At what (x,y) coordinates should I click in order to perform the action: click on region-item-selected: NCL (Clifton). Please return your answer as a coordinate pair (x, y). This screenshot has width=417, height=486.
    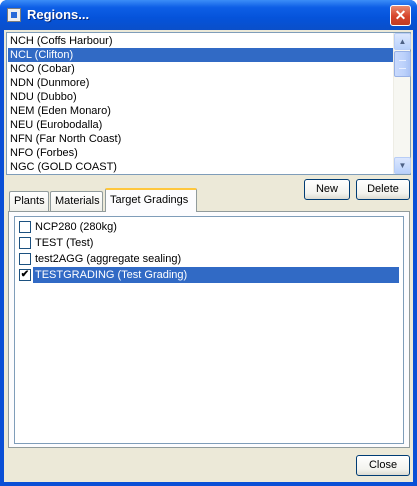
    Looking at the image, I should click on (200, 55).